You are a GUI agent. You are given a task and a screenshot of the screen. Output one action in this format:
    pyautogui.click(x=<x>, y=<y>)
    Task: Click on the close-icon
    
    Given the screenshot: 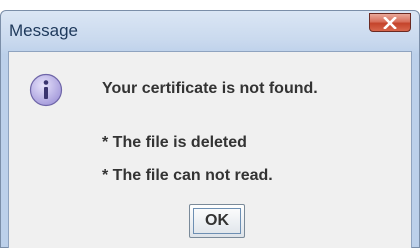 What is the action you would take?
    pyautogui.click(x=390, y=23)
    